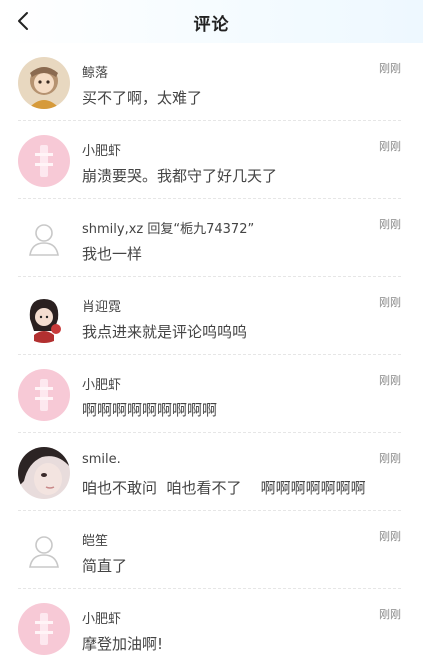 This screenshot has width=423, height=667. What do you see at coordinates (95, 71) in the screenshot?
I see `comment-author: 鲸落` at bounding box center [95, 71].